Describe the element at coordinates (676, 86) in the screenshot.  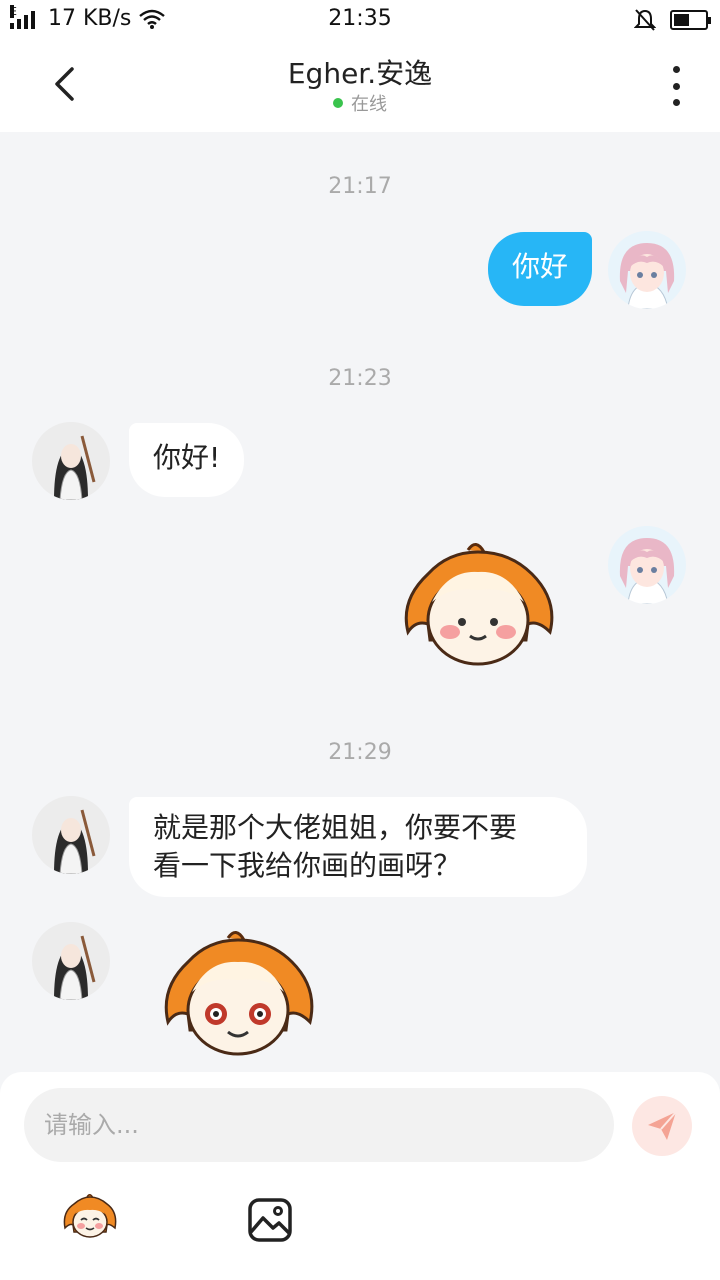
I see `more-options-button` at that location.